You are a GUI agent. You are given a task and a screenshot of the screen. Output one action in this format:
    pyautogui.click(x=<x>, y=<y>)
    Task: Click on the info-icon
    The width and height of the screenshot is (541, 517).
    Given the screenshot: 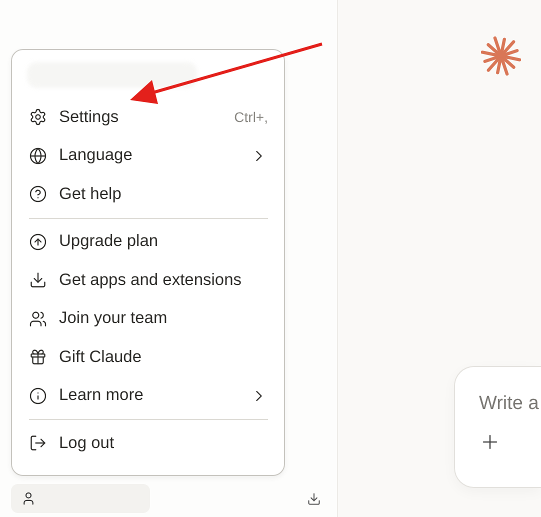 What is the action you would take?
    pyautogui.click(x=38, y=395)
    